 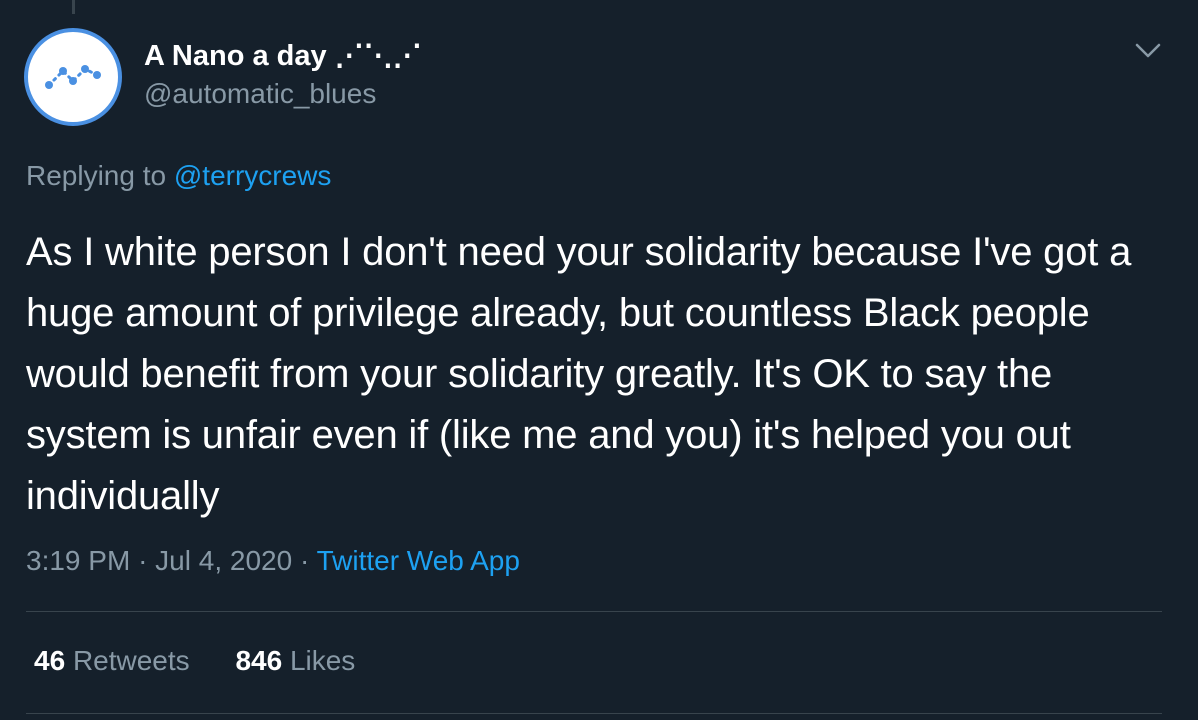 What do you see at coordinates (418, 560) in the screenshot?
I see `tweet-source-link: Twitter Web App` at bounding box center [418, 560].